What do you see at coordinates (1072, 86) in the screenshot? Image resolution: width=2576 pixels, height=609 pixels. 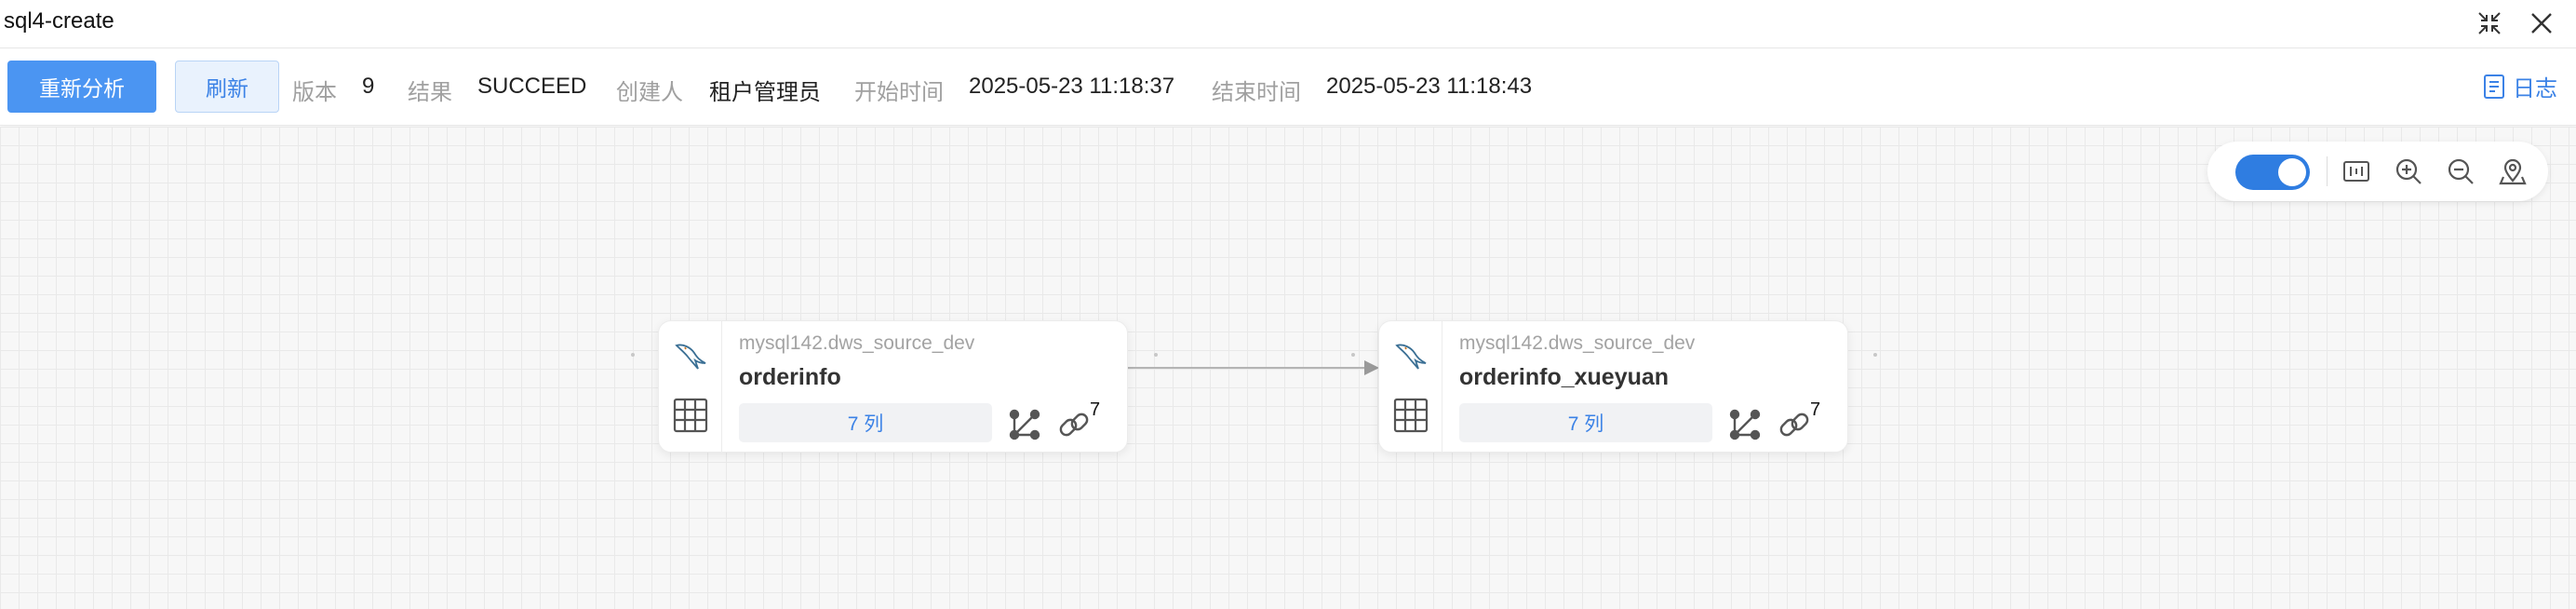 I see `start-time-value: 2025-05-23 11:18:37` at bounding box center [1072, 86].